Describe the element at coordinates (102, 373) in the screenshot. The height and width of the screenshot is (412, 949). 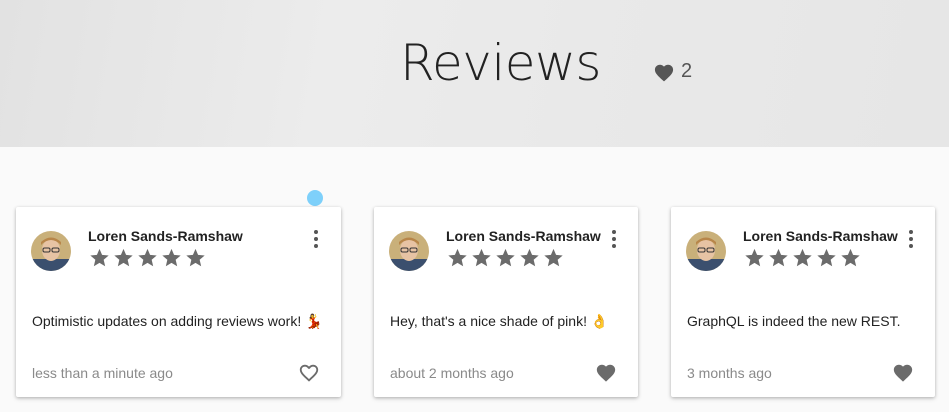
I see `review-timestamp: less than a minute ago` at that location.